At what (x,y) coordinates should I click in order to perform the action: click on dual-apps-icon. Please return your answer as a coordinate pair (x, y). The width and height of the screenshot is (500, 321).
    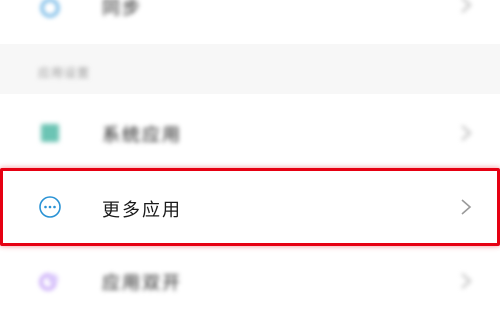
    Looking at the image, I should click on (48, 282).